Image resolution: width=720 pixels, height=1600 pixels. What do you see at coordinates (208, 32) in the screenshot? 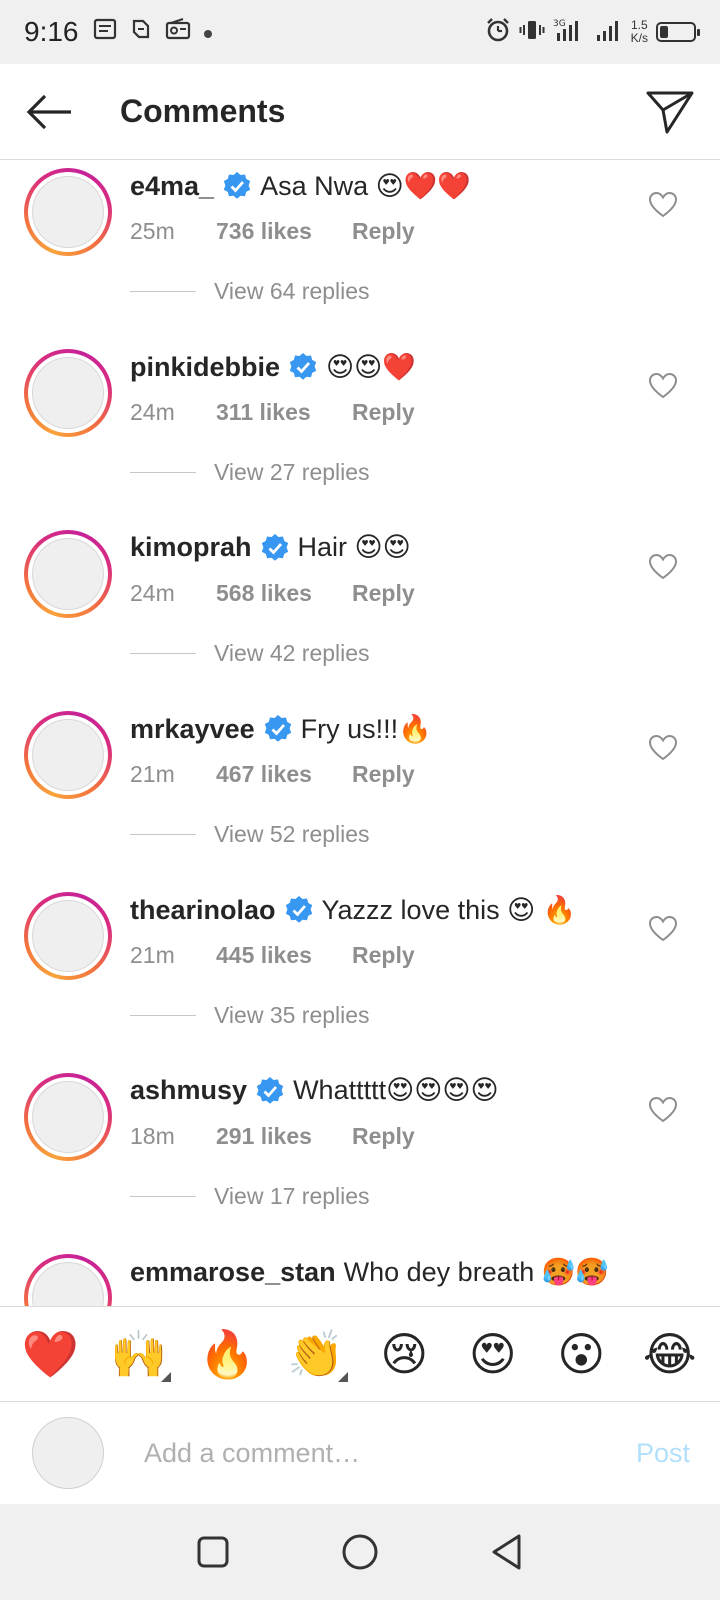
I see `dot-icon` at bounding box center [208, 32].